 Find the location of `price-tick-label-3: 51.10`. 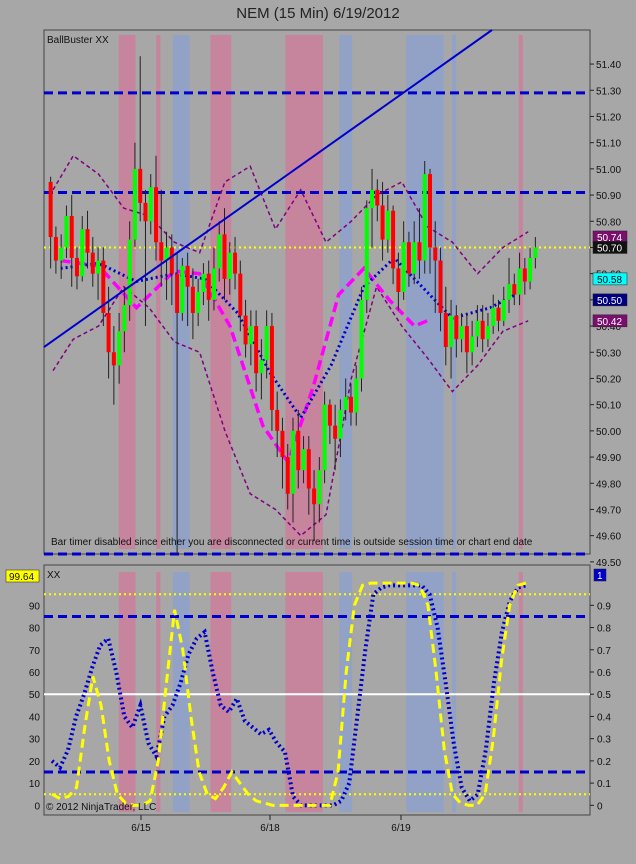

price-tick-label-3: 51.10 is located at coordinates (608, 144).